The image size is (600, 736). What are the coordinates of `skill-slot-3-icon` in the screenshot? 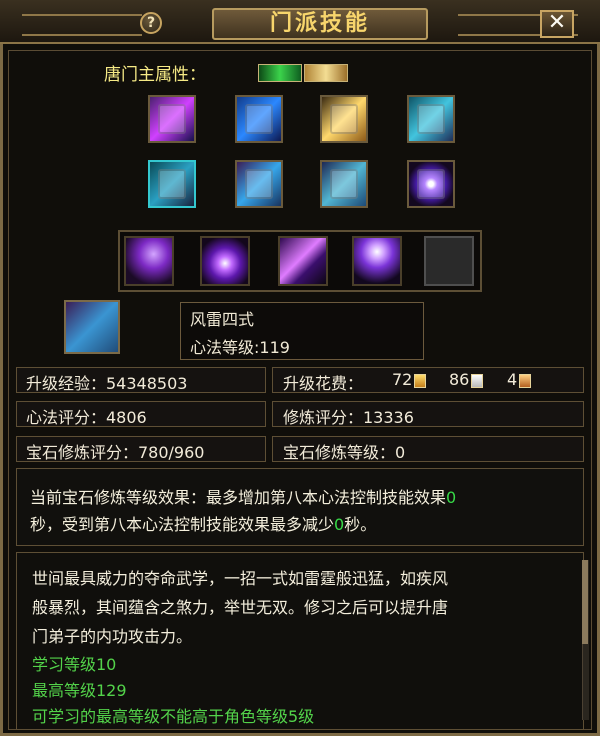 It's located at (303, 261).